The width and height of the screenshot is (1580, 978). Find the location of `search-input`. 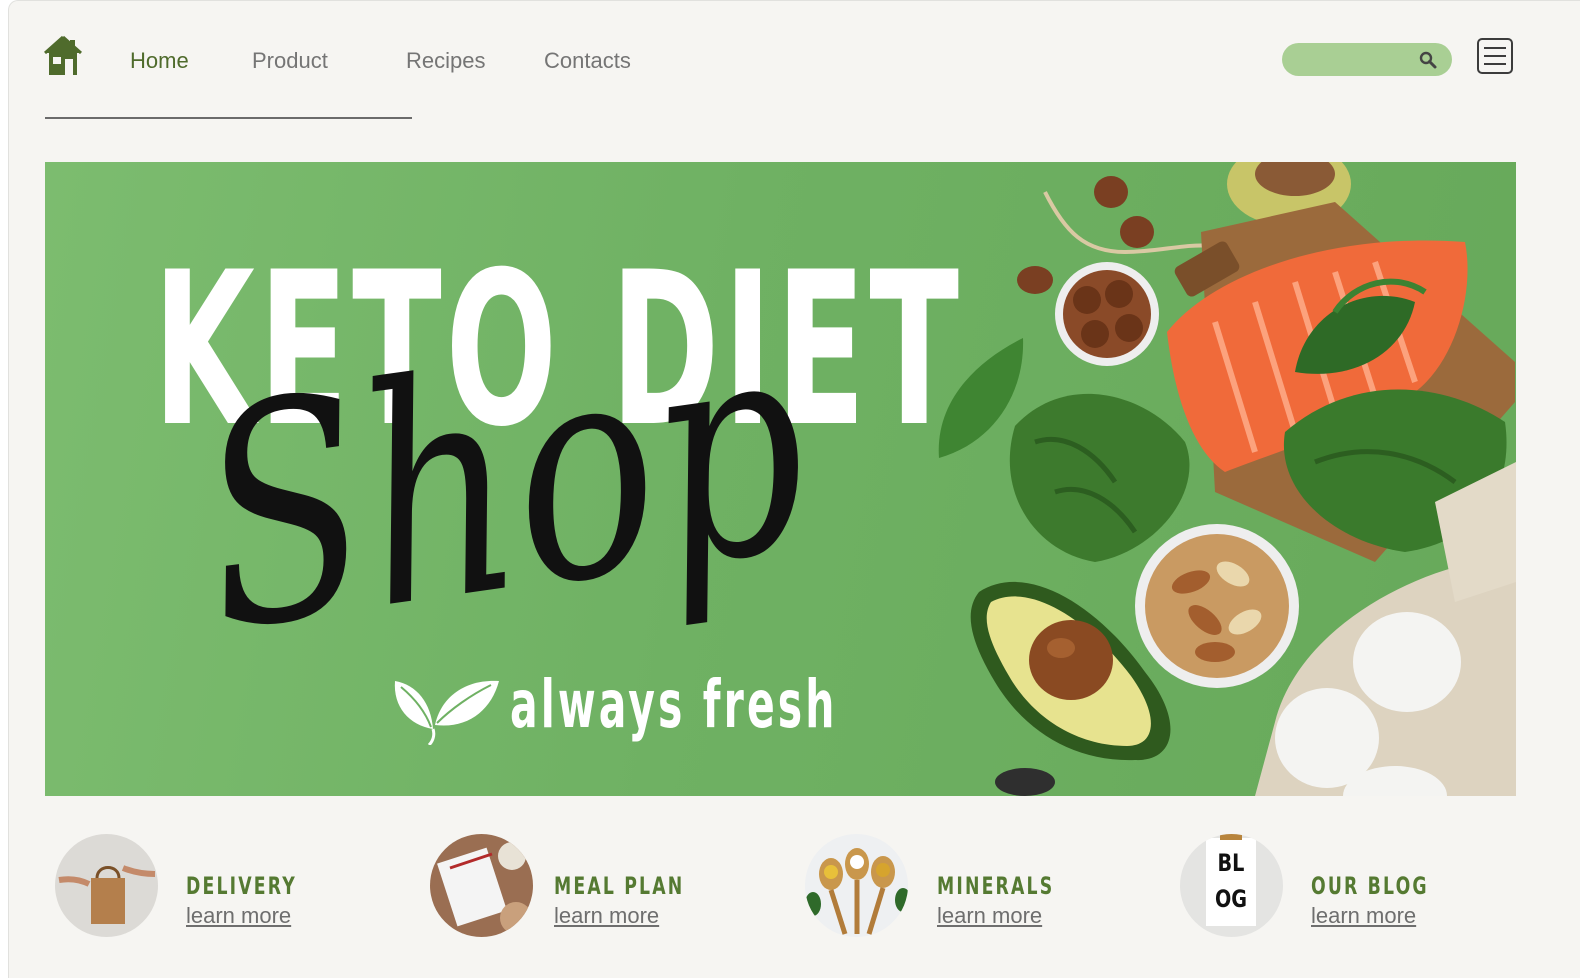

search-input is located at coordinates (1355, 59).